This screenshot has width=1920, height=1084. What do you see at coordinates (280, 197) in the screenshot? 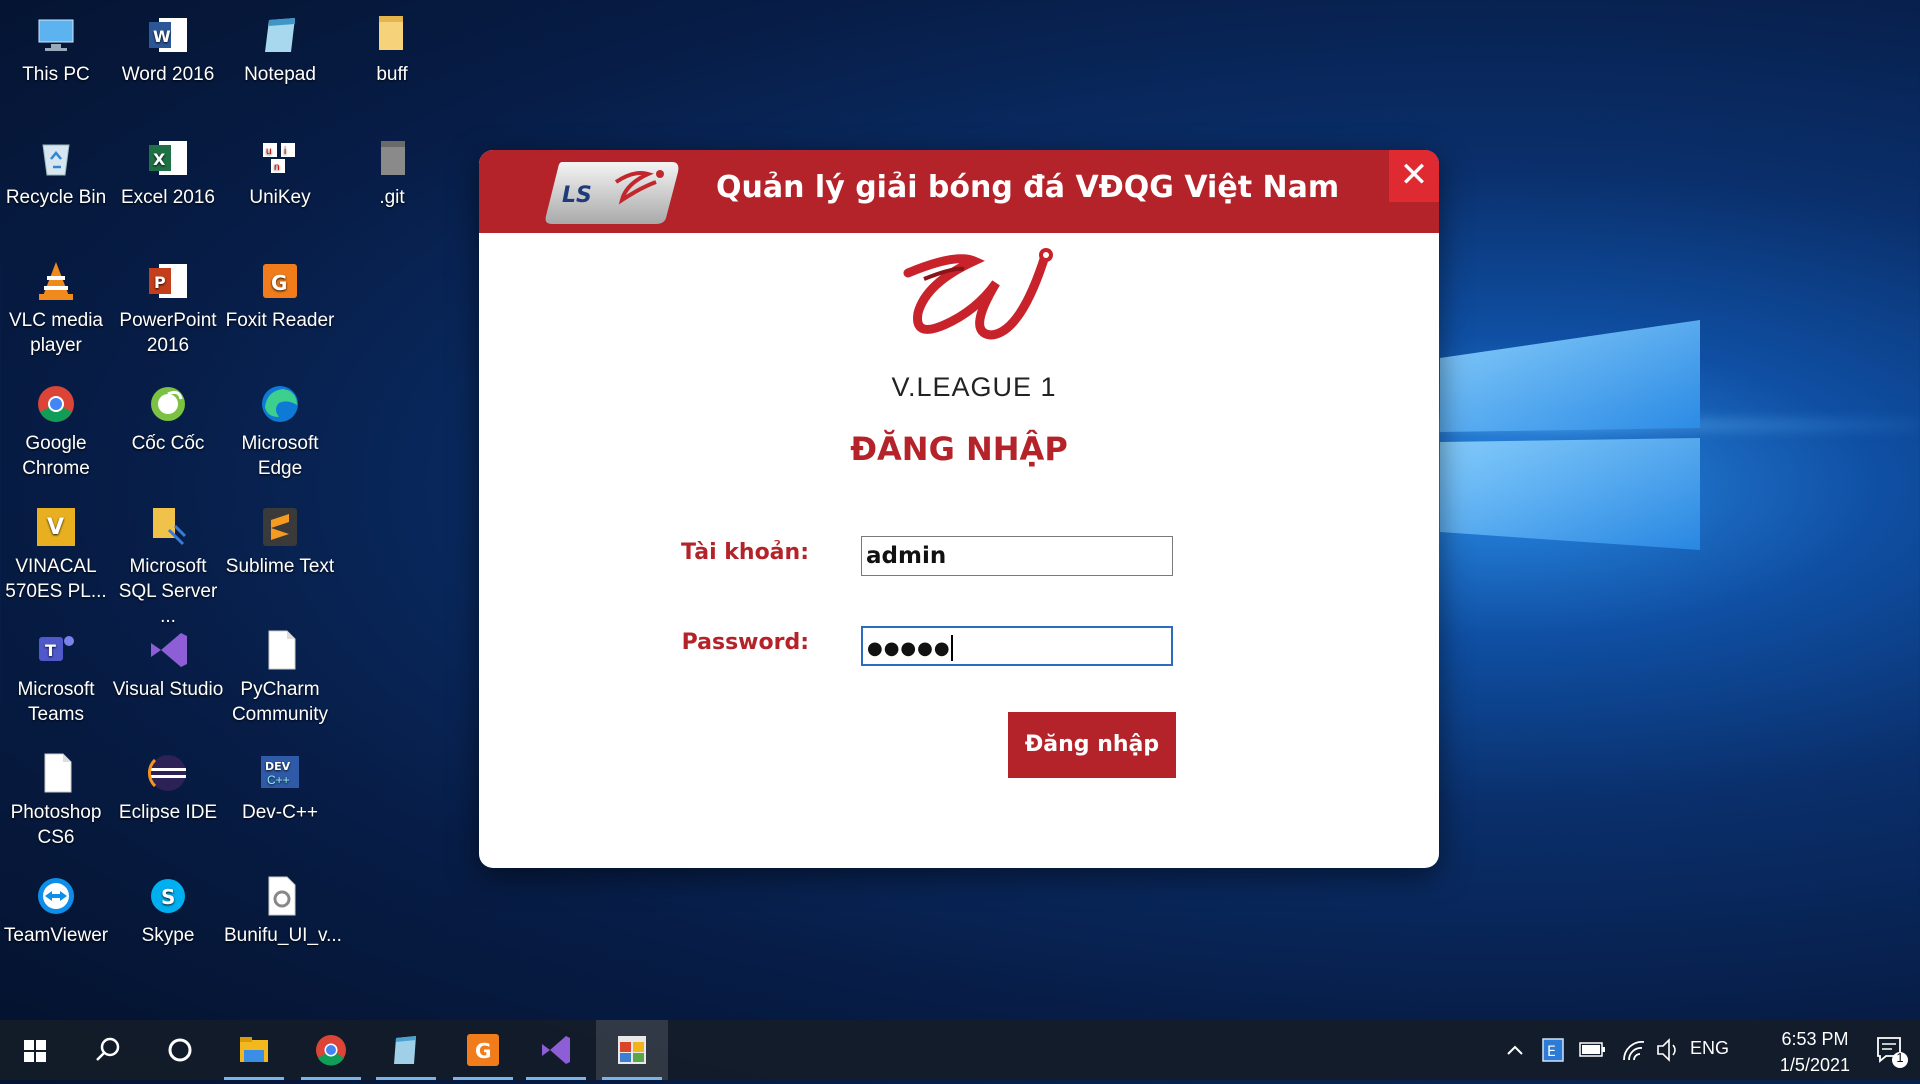
I see `desktop-icon-label: UniKey` at bounding box center [280, 197].